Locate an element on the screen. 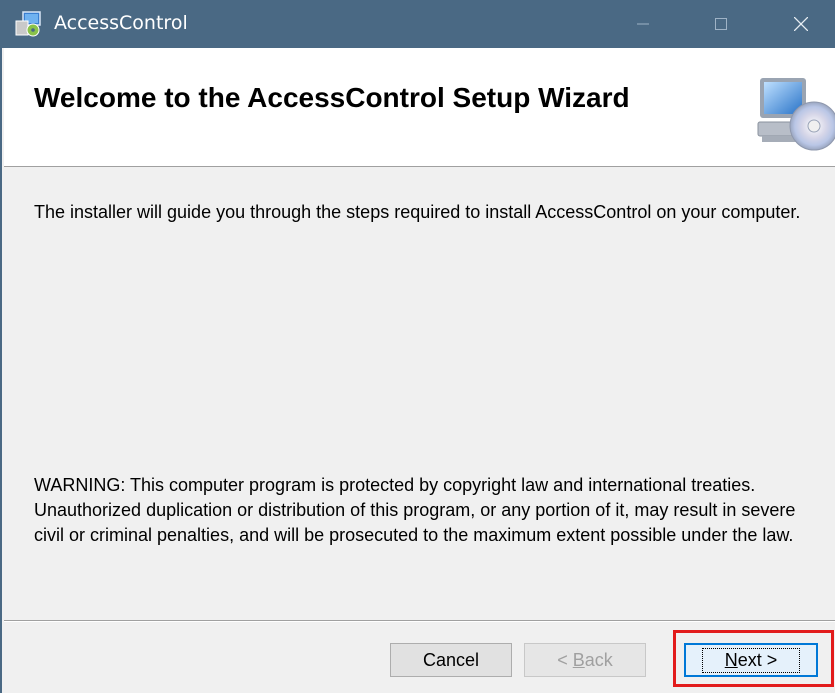 This screenshot has height=693, width=835. installer-app-icon is located at coordinates (28, 24).